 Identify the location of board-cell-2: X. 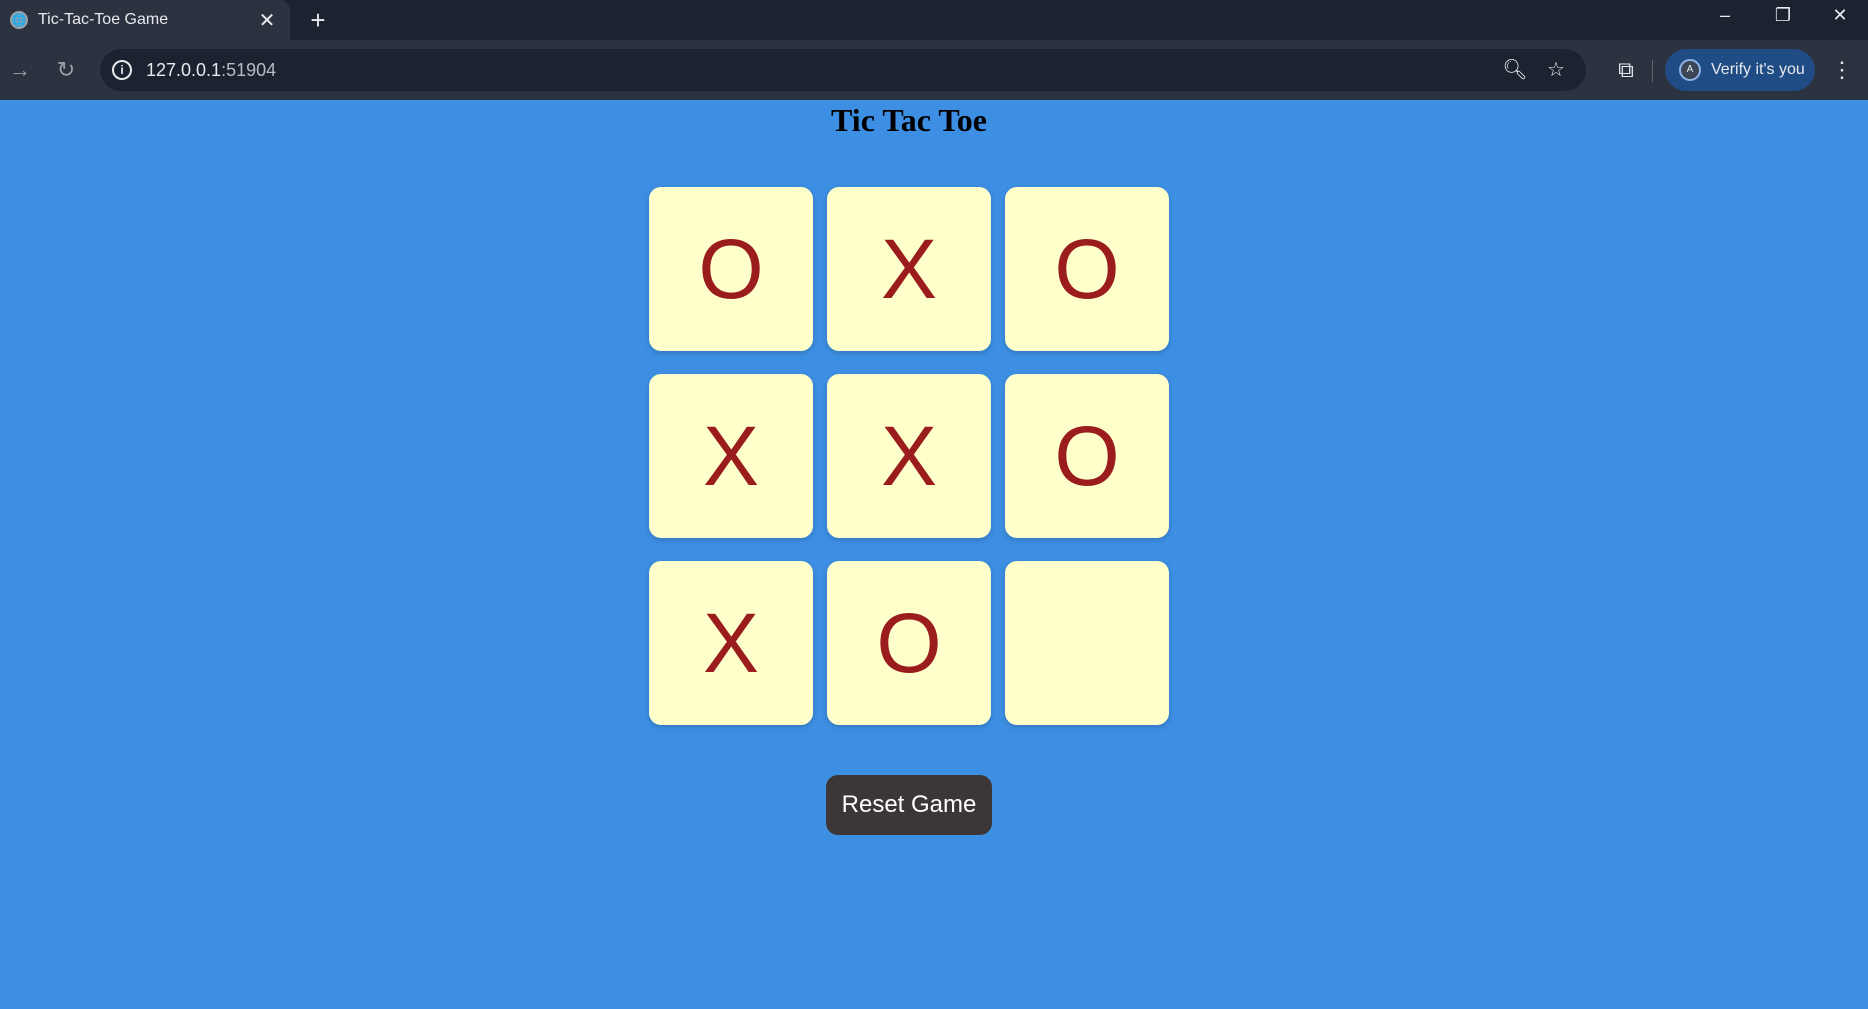
(909, 269).